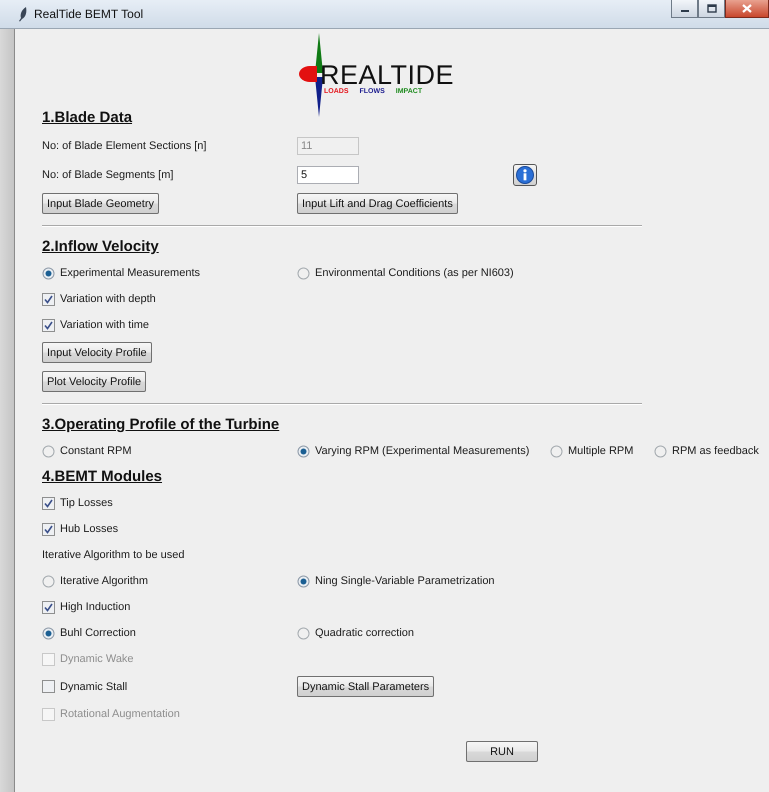 The height and width of the screenshot is (792, 769). I want to click on action-button: Plot Velocity Profile, so click(94, 381).